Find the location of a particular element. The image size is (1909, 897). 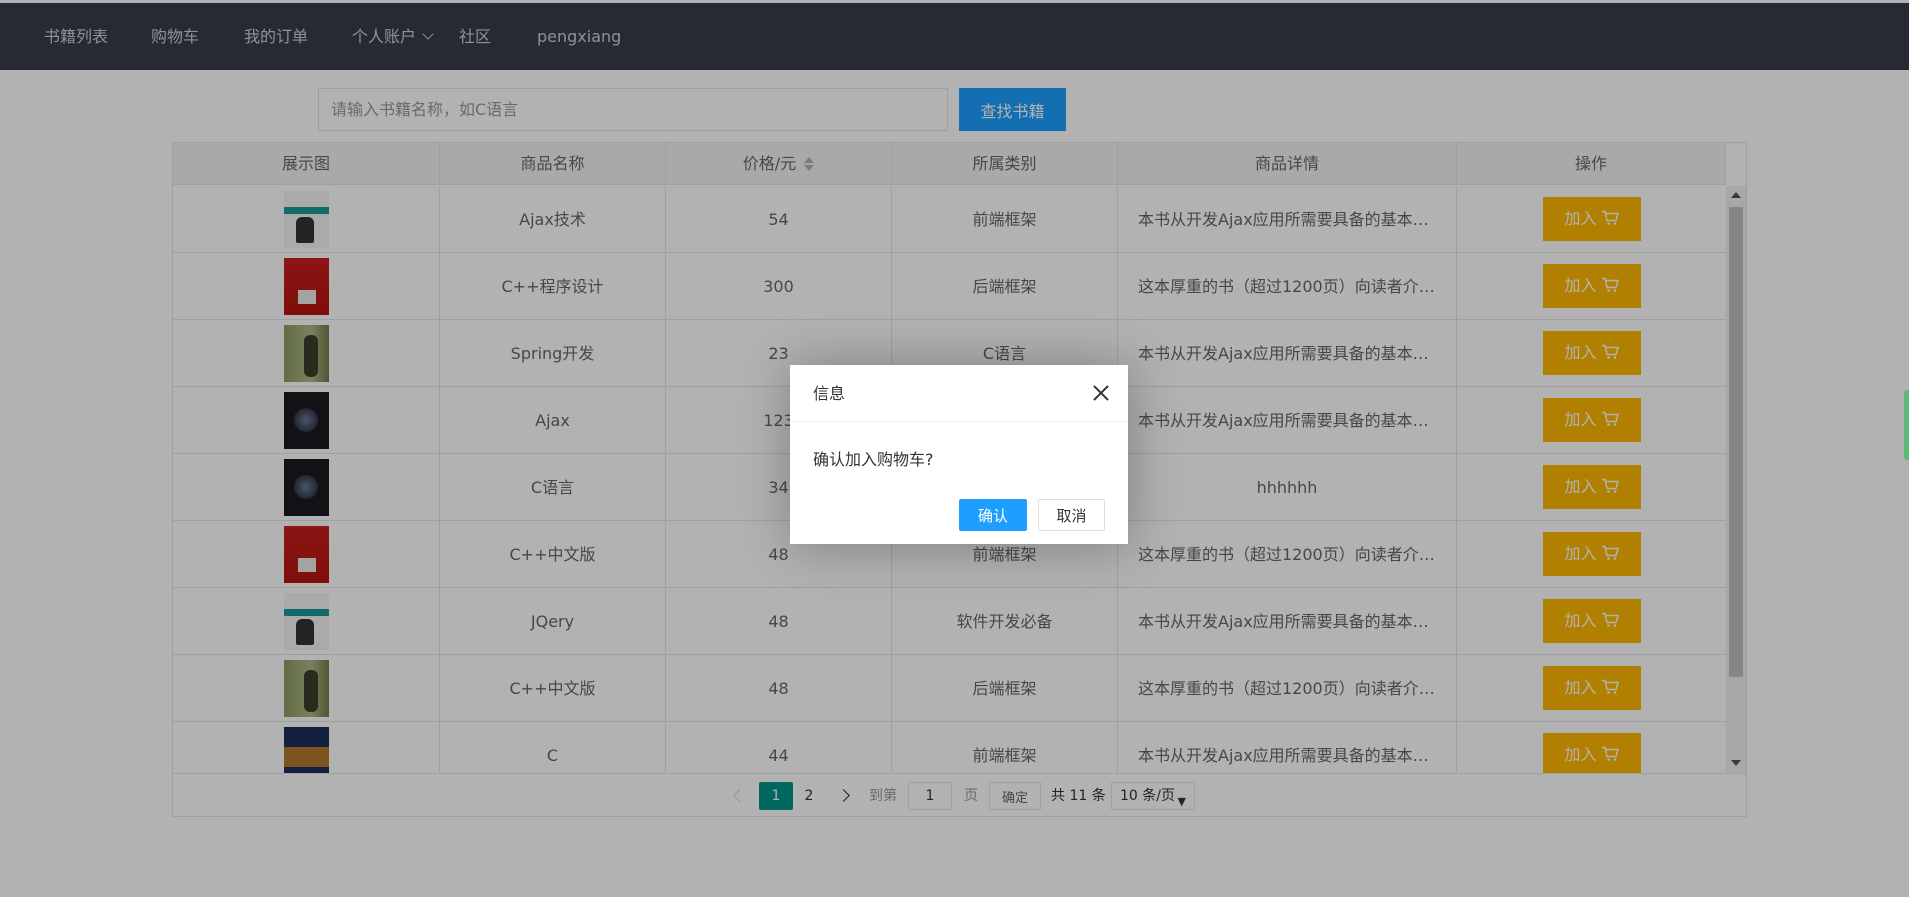

dialog-message: 确认加入购物车? is located at coordinates (873, 459).